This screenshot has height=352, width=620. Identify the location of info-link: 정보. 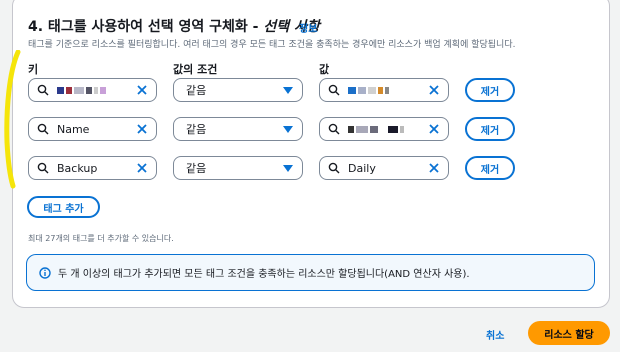
(308, 27).